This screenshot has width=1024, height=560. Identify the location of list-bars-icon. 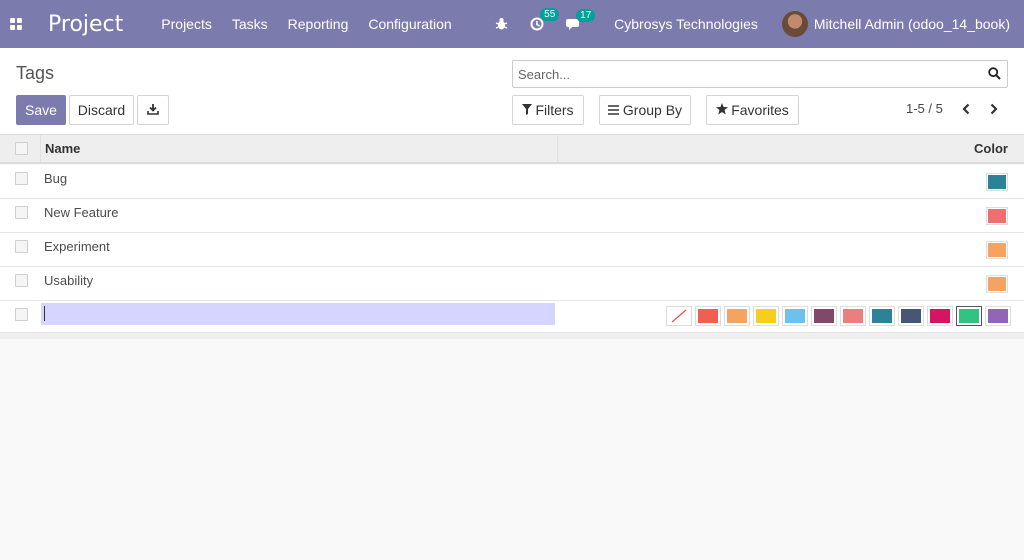
(613, 110).